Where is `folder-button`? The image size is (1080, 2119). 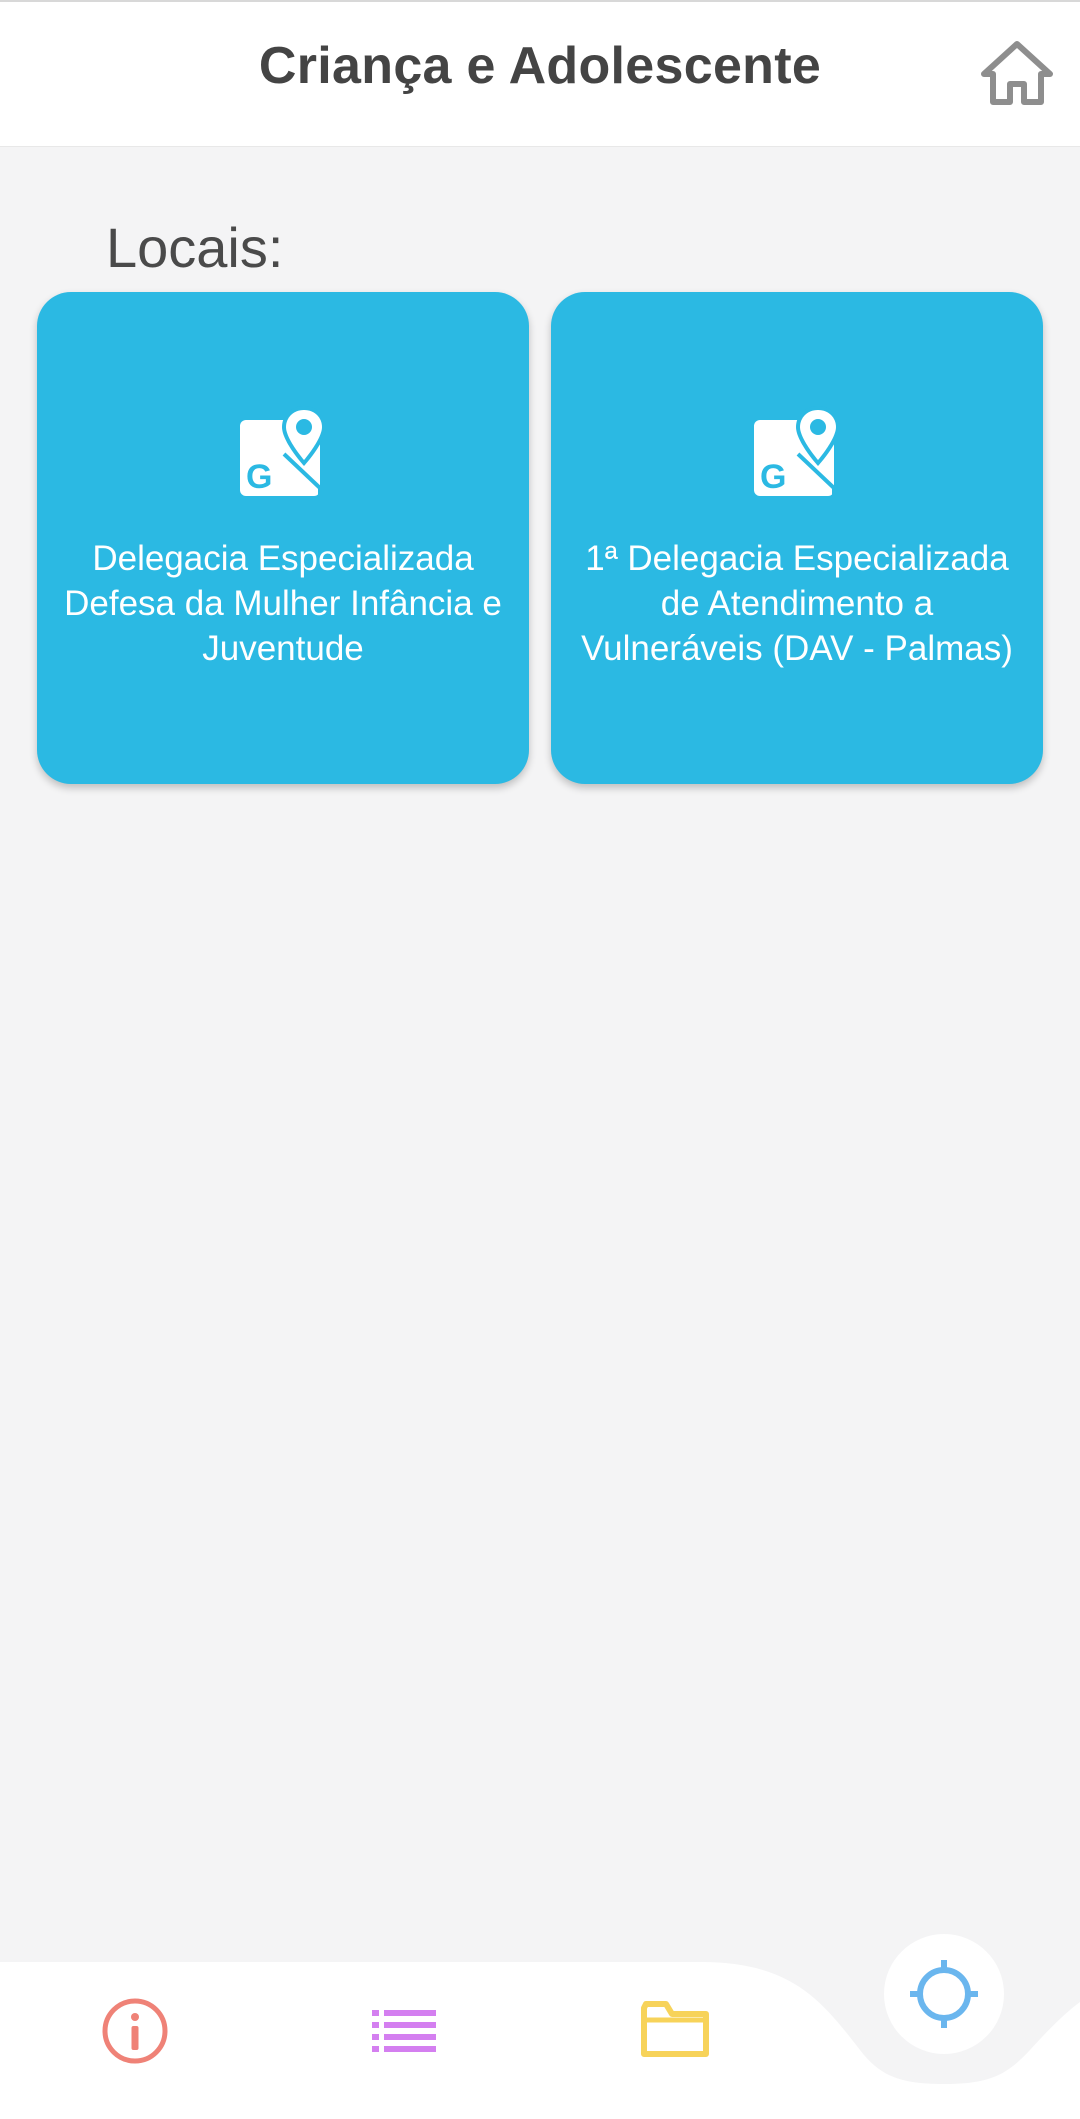
folder-button is located at coordinates (675, 2029).